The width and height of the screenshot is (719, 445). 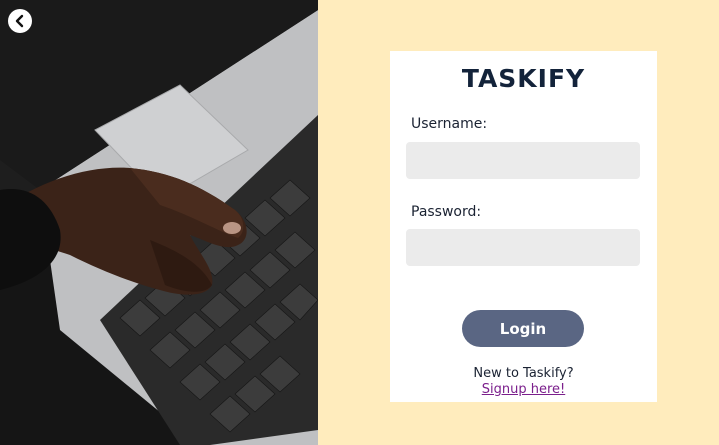 I want to click on username-label: Username:, so click(x=449, y=124).